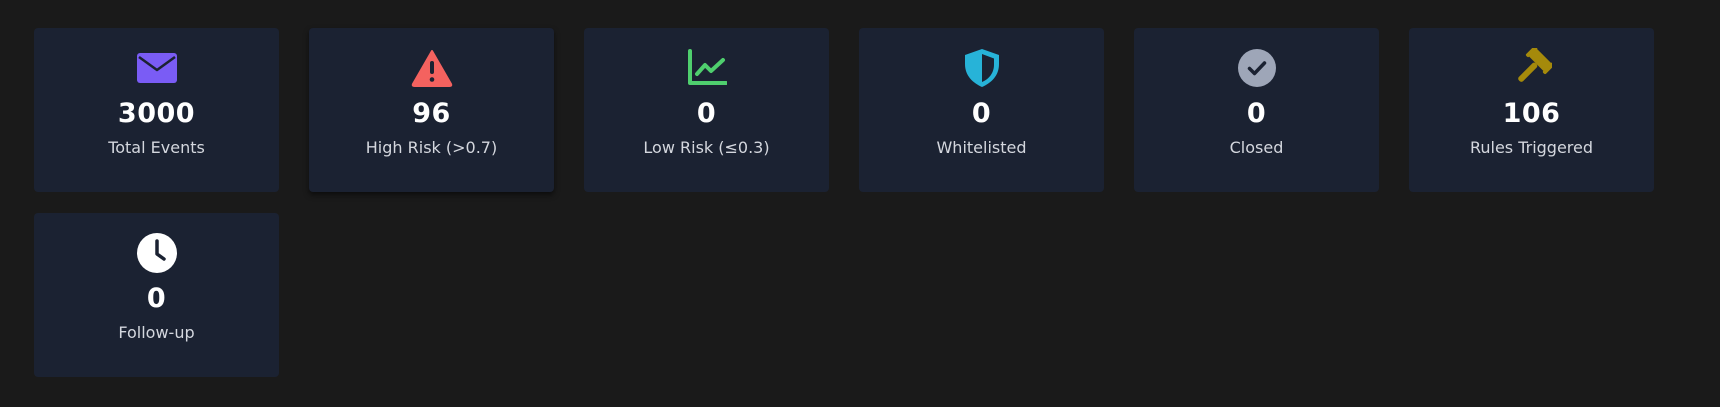 This screenshot has width=1720, height=407. Describe the element at coordinates (1532, 68) in the screenshot. I see `gavel-icon` at that location.